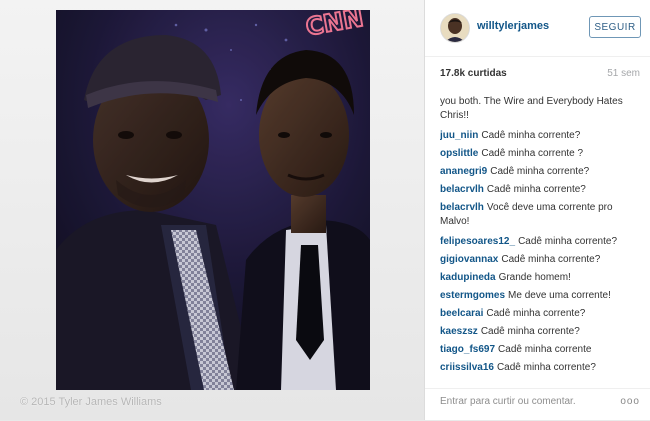 This screenshot has width=650, height=421. I want to click on comment-login-prompt: Entrar para curtir ou comentar., so click(508, 401).